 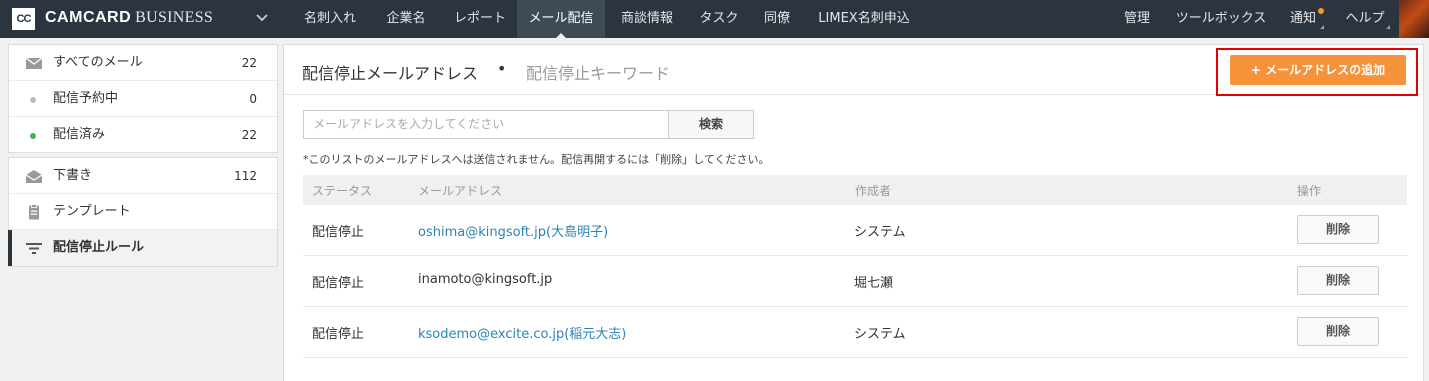 I want to click on table-header: ステータス メールアドレス 作成者 操作, so click(x=855, y=190).